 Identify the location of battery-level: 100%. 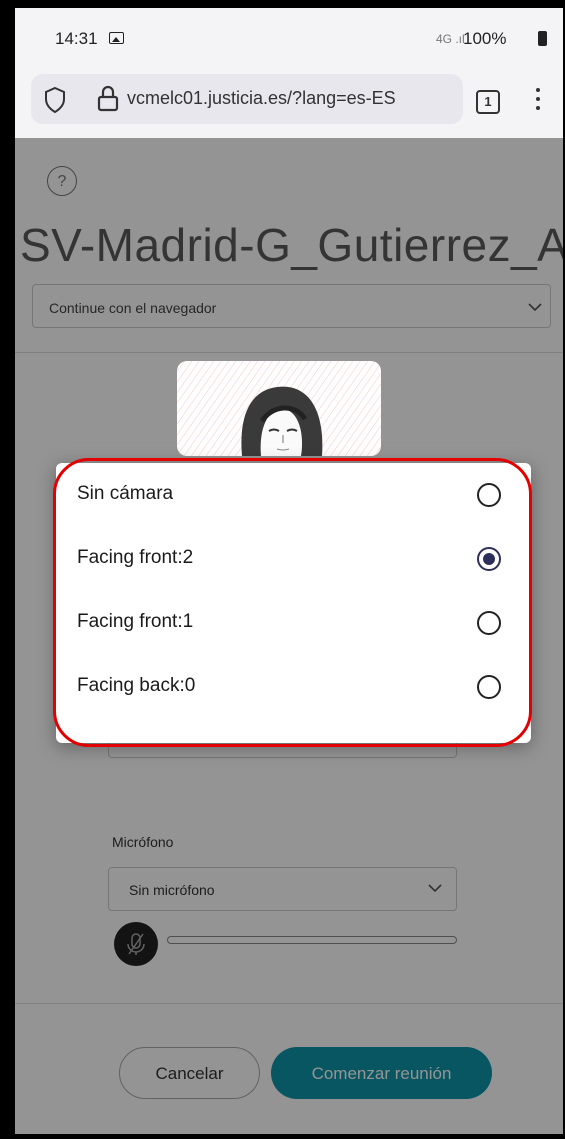
(485, 38).